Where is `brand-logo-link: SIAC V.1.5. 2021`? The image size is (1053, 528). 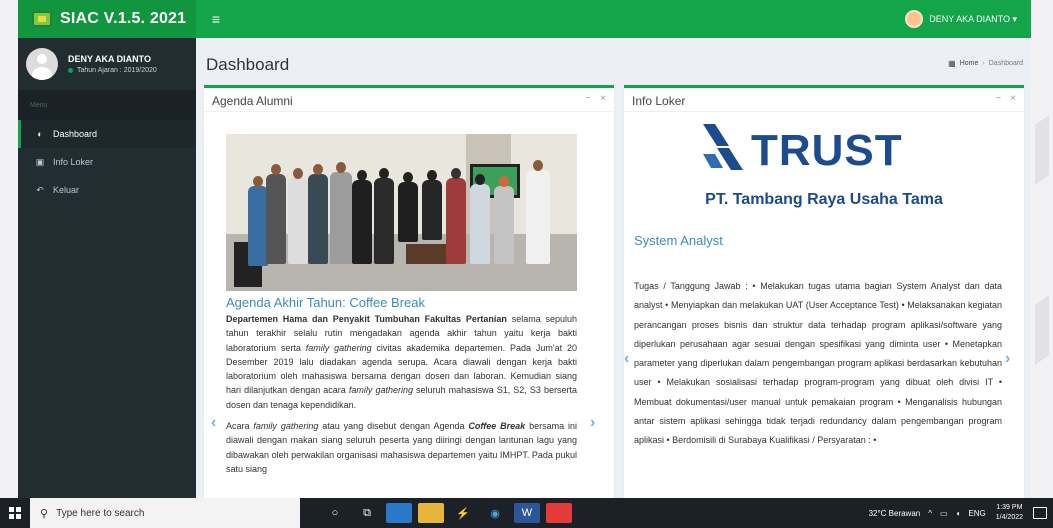
brand-logo-link: SIAC V.1.5. 2021 is located at coordinates (107, 19).